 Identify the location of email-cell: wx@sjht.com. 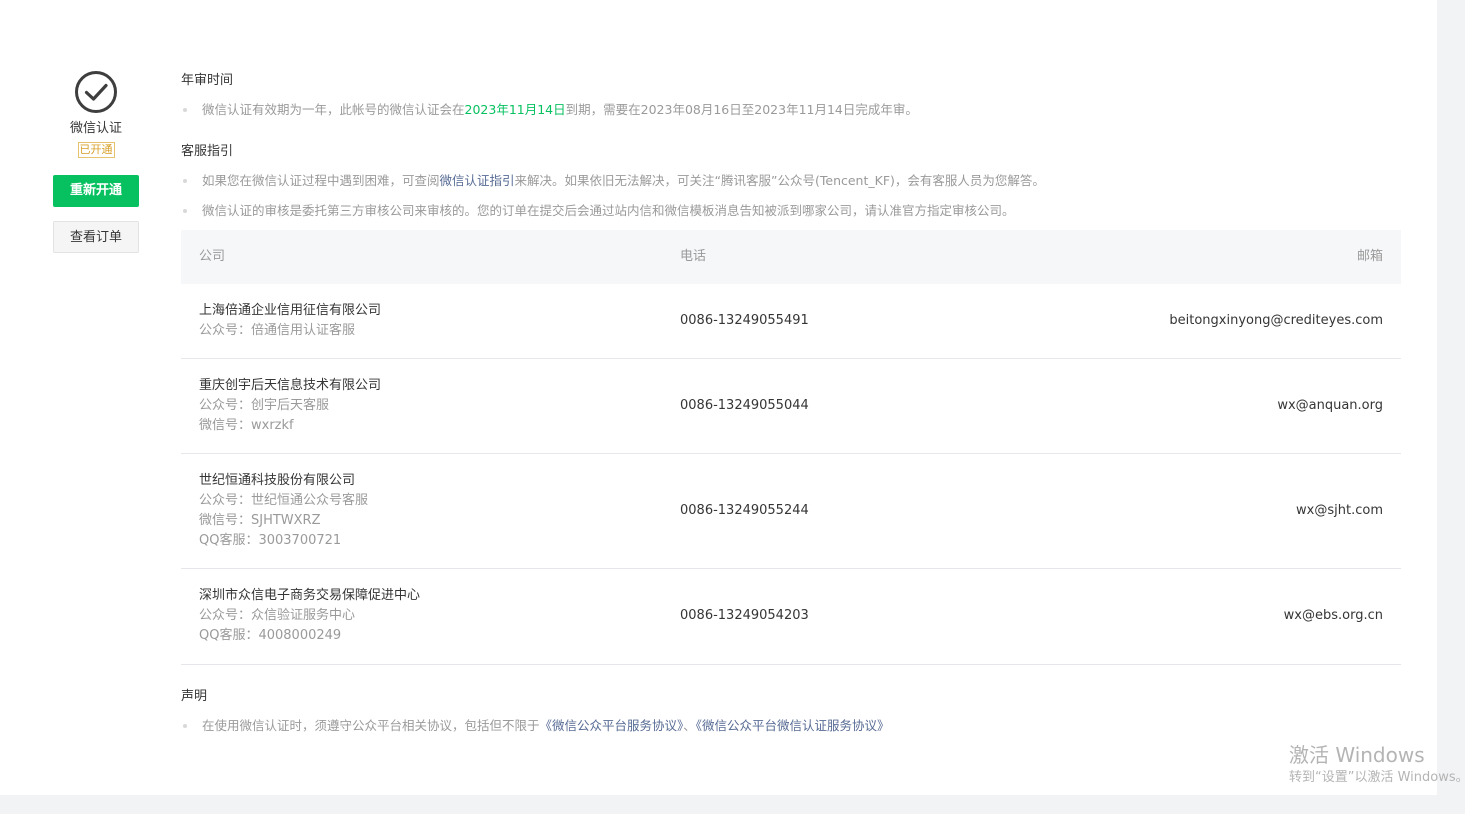
(1339, 510).